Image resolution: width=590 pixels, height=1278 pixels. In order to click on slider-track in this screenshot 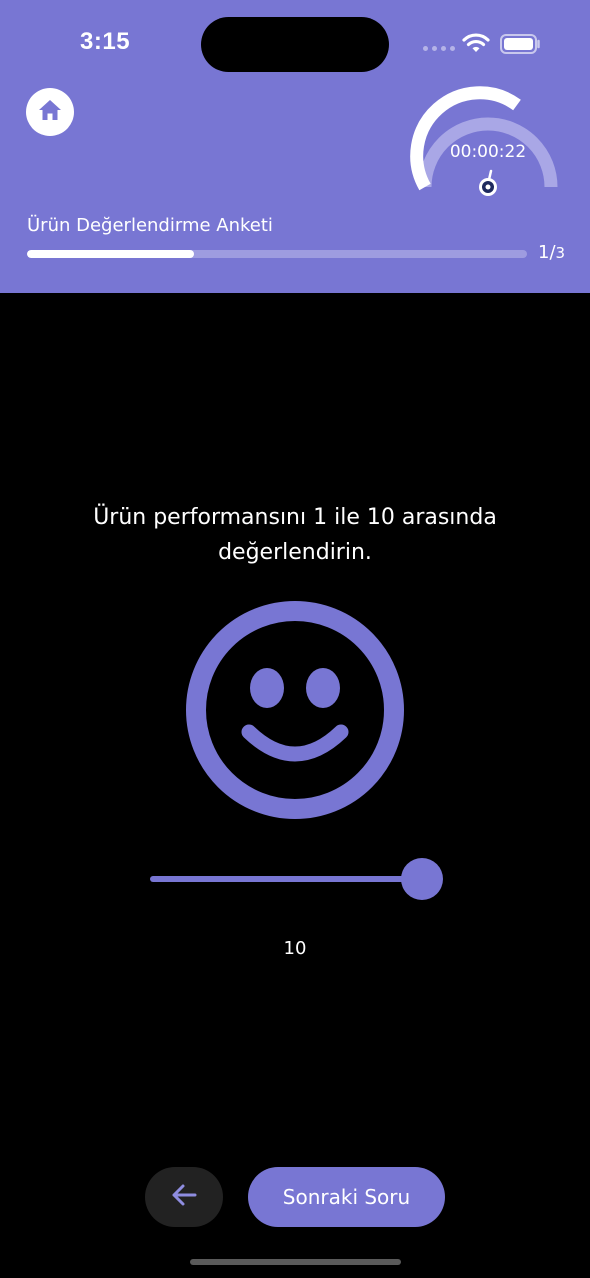, I will do `click(285, 879)`.